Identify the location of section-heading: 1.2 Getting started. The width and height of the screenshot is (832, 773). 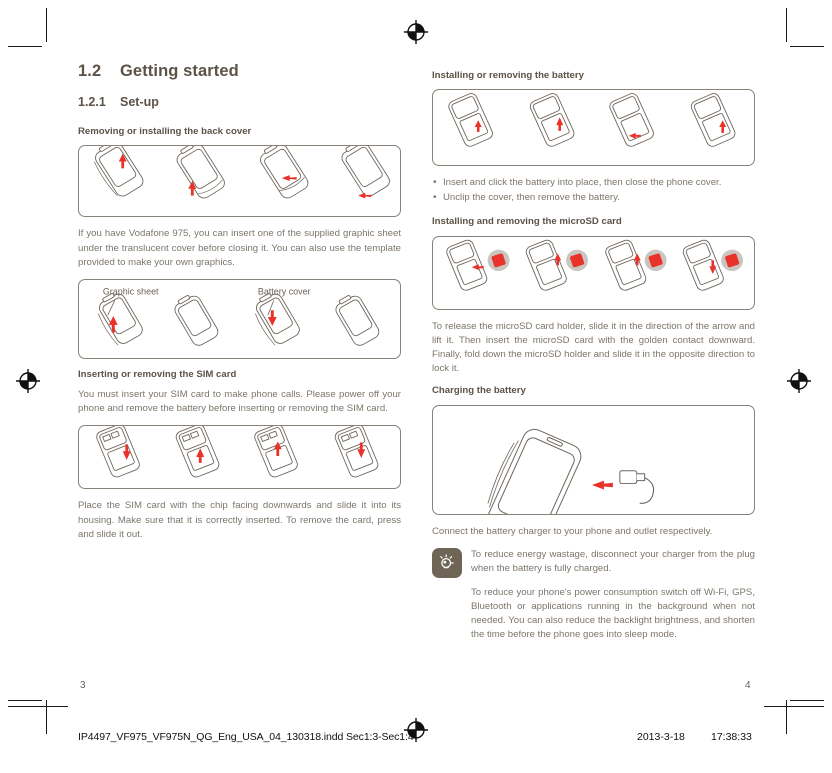
(239, 71).